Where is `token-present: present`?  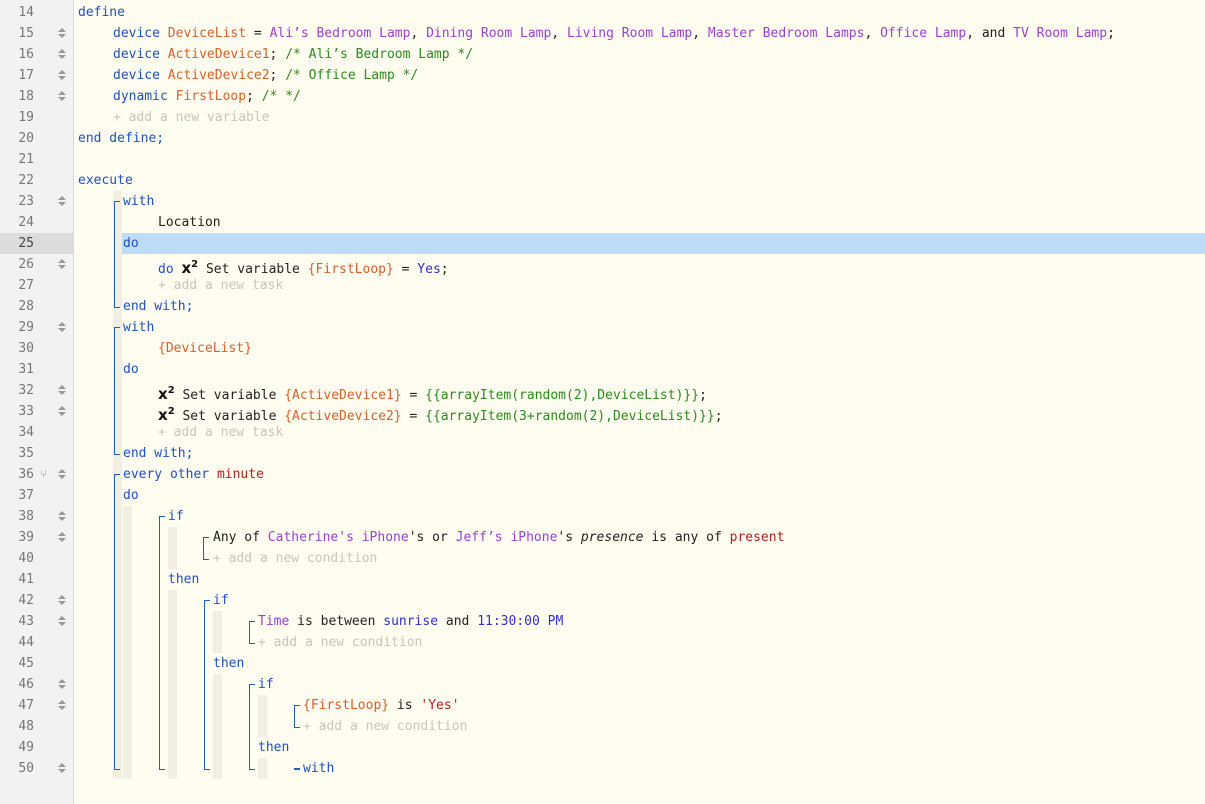 token-present: present is located at coordinates (757, 537).